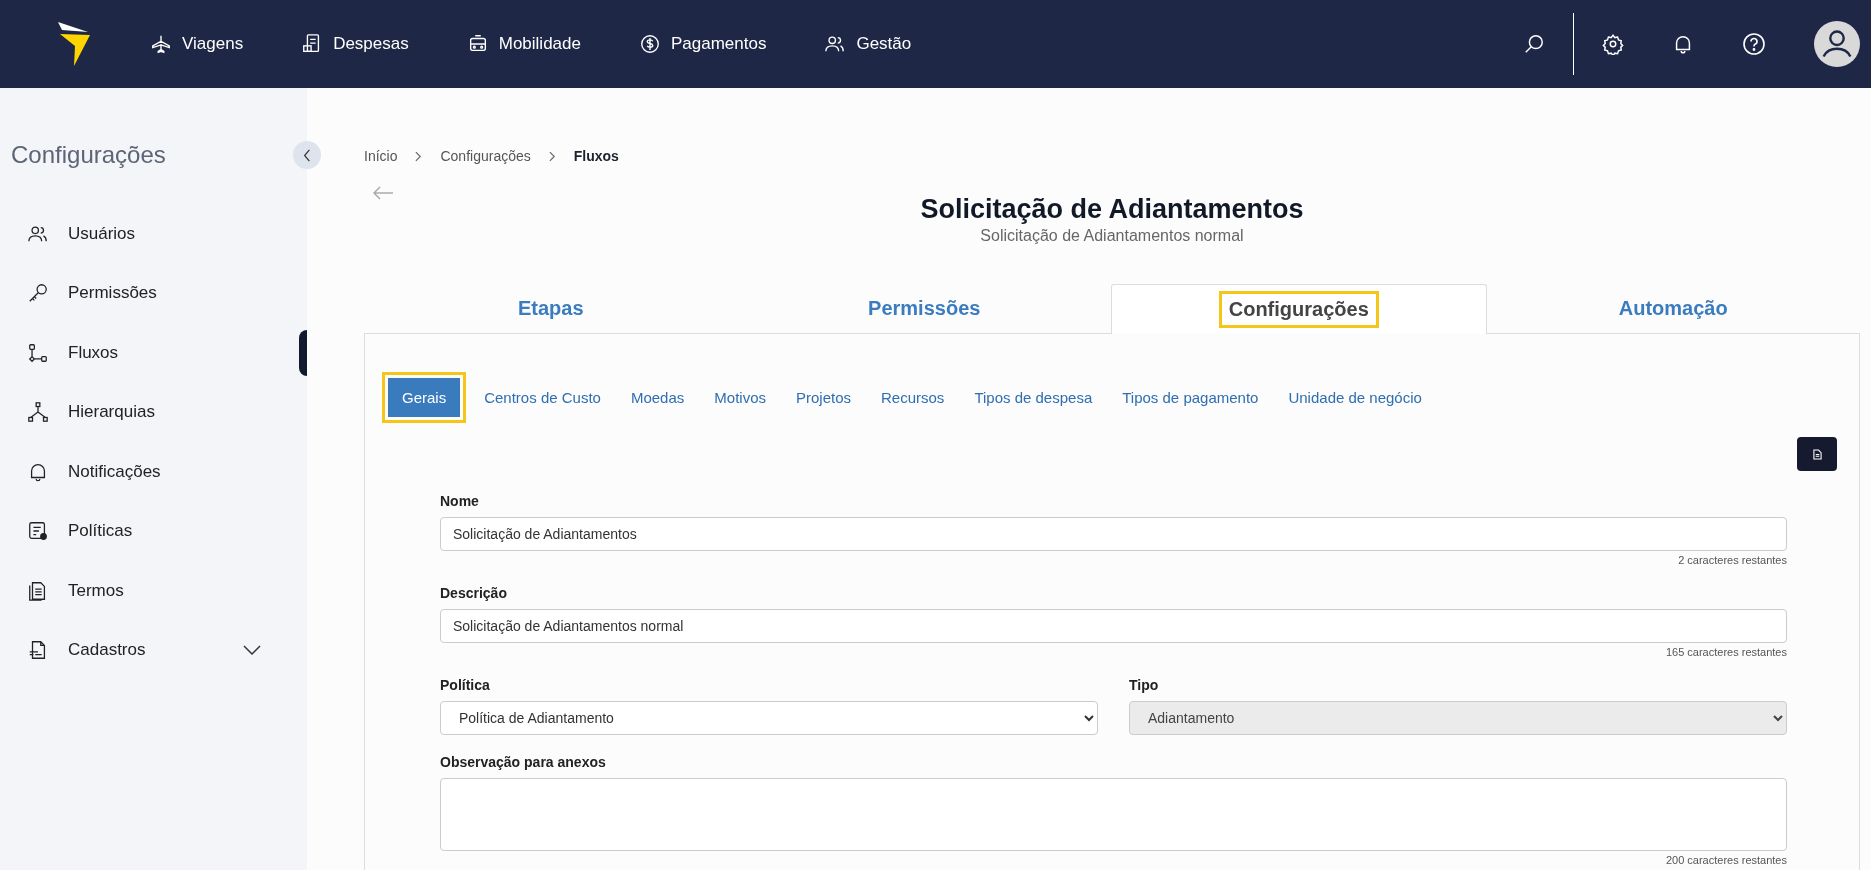 Image resolution: width=1871 pixels, height=870 pixels. What do you see at coordinates (657, 397) in the screenshot?
I see `subtab: Moedas` at bounding box center [657, 397].